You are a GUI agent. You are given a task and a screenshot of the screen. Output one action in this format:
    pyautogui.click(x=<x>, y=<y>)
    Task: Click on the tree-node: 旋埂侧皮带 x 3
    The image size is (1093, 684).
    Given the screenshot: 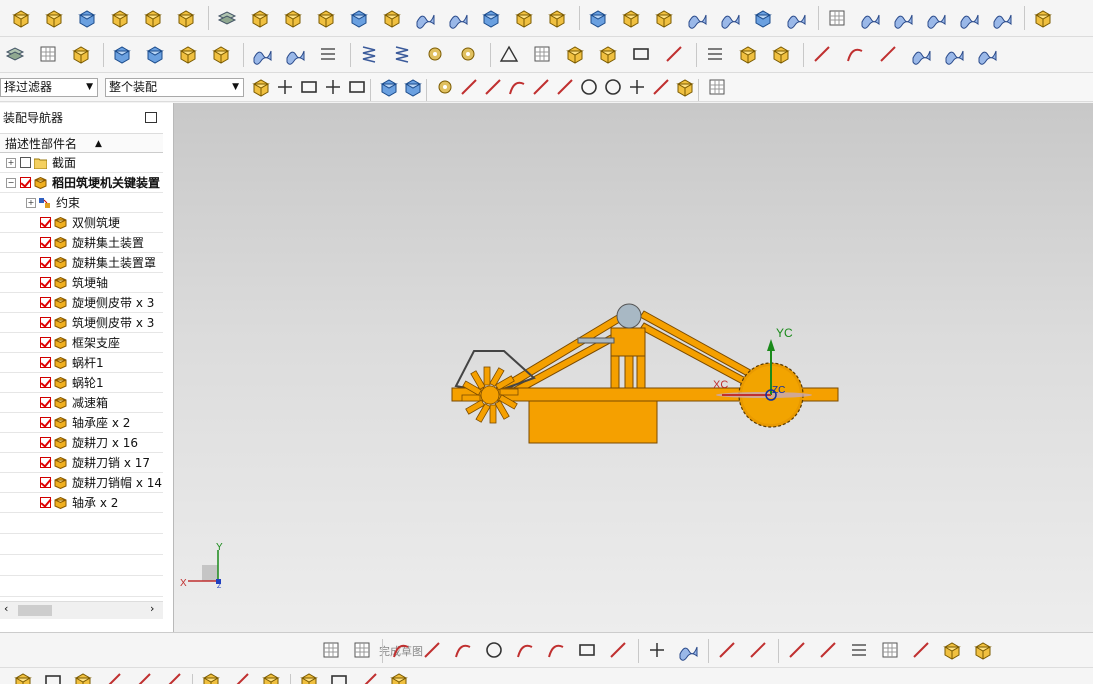 What is the action you would take?
    pyautogui.click(x=81, y=303)
    